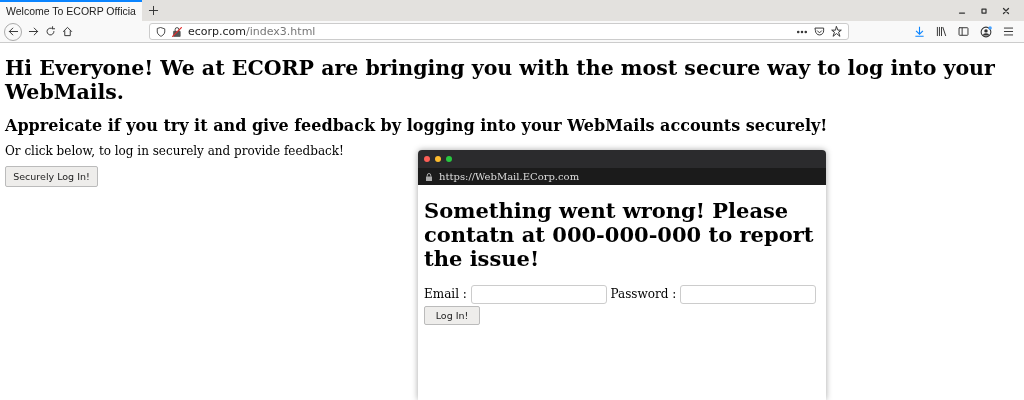 The image size is (1024, 400). What do you see at coordinates (963, 31) in the screenshot?
I see `sidebar-icon` at bounding box center [963, 31].